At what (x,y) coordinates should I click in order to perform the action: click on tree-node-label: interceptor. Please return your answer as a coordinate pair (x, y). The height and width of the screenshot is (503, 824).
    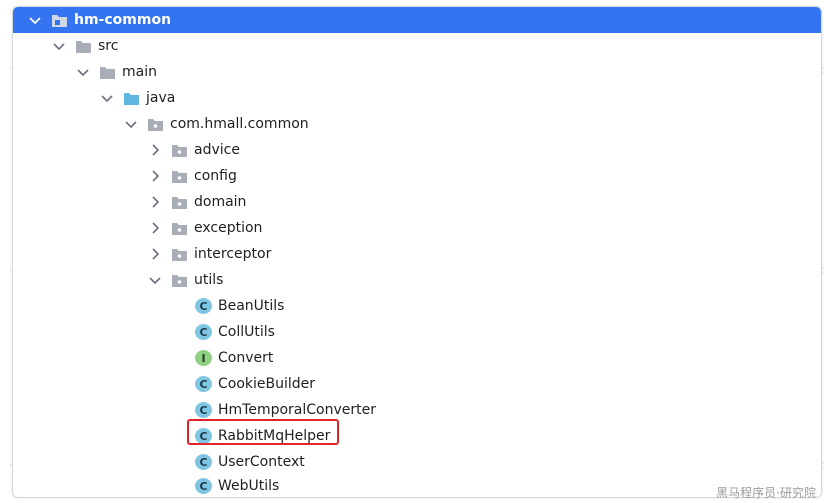
    Looking at the image, I should click on (233, 254).